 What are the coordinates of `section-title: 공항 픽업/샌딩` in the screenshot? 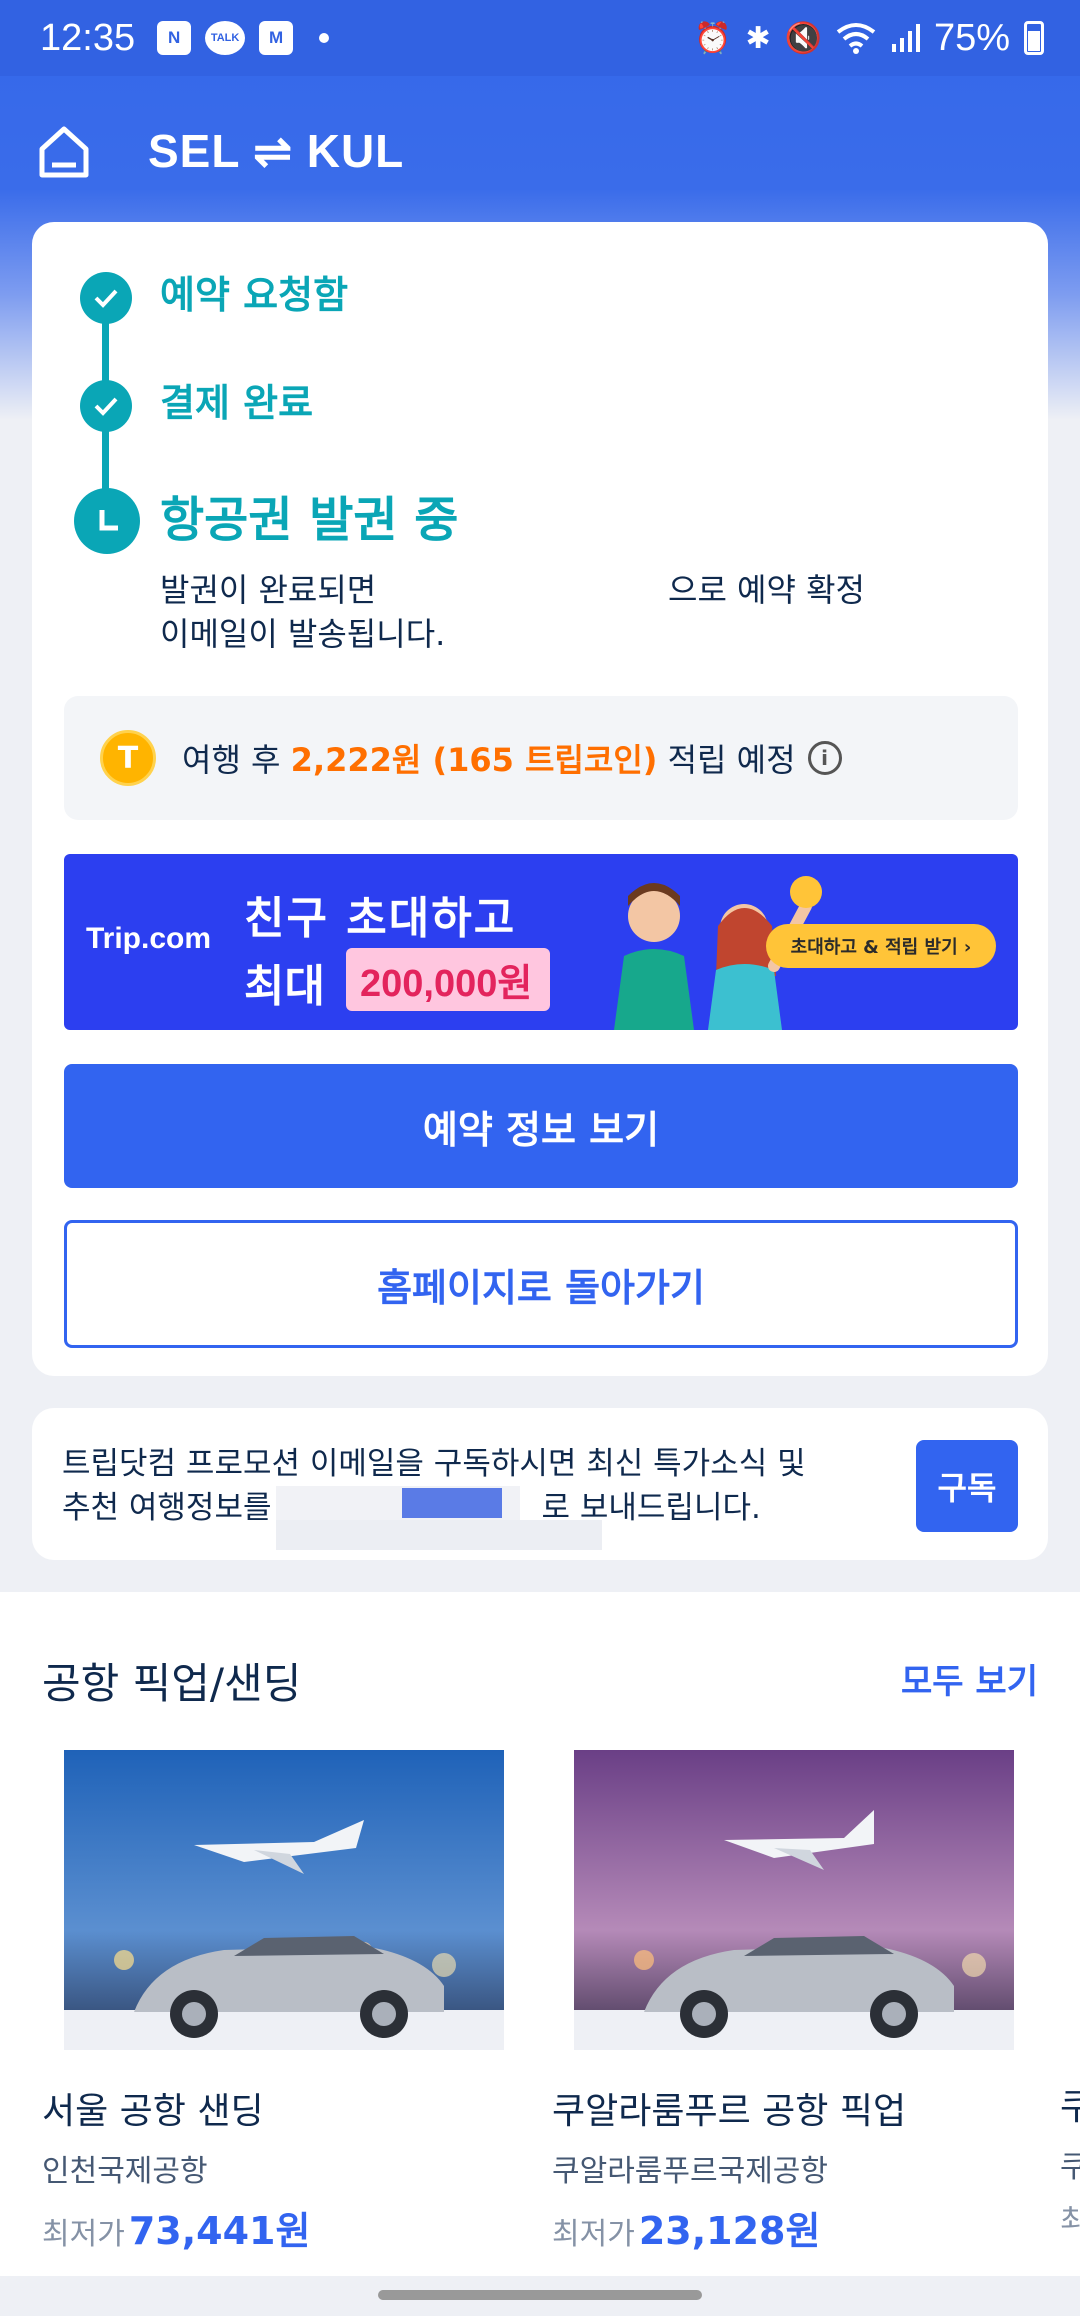 It's located at (172, 1683).